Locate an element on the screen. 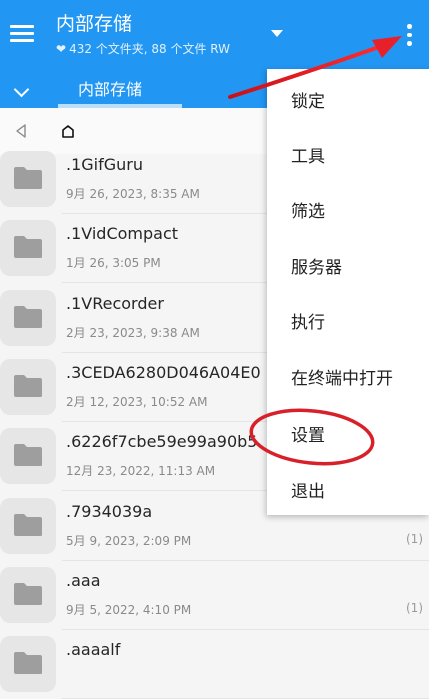 Image resolution: width=429 pixels, height=699 pixels. arrow-shaft is located at coordinates (303, 72).